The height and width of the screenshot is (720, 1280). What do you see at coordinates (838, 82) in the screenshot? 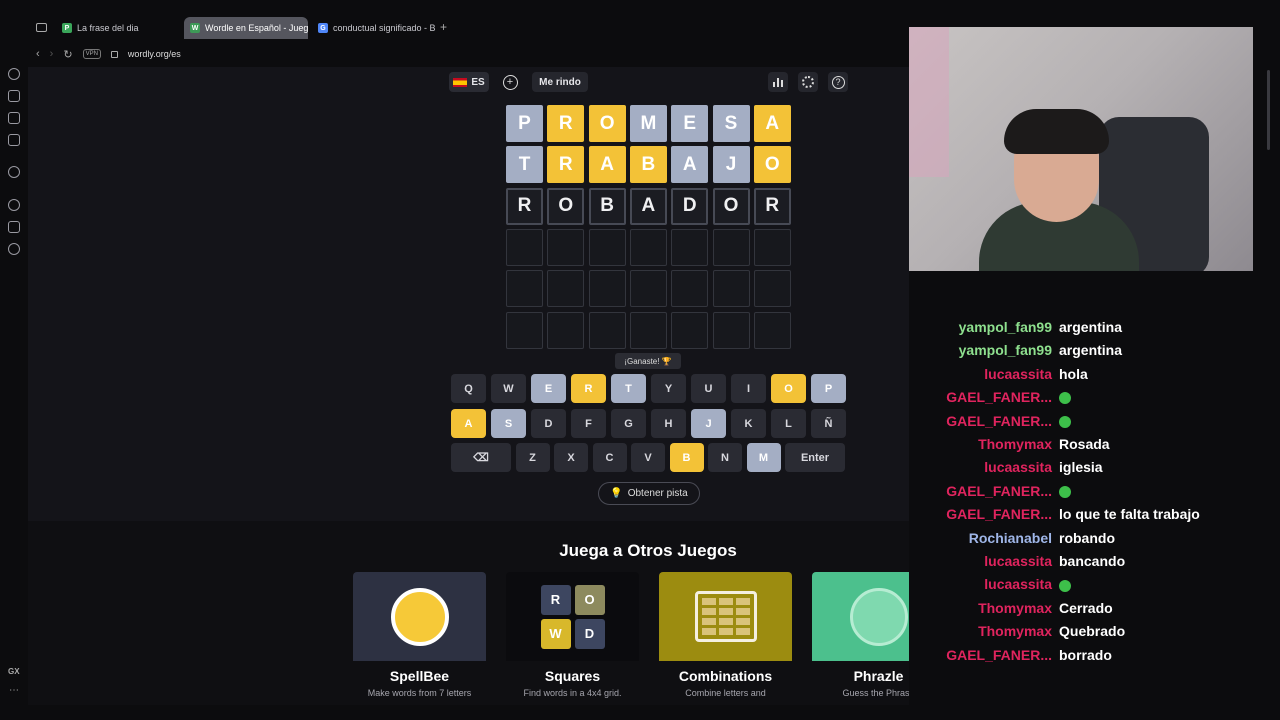
I see `help-icon: ?` at bounding box center [838, 82].